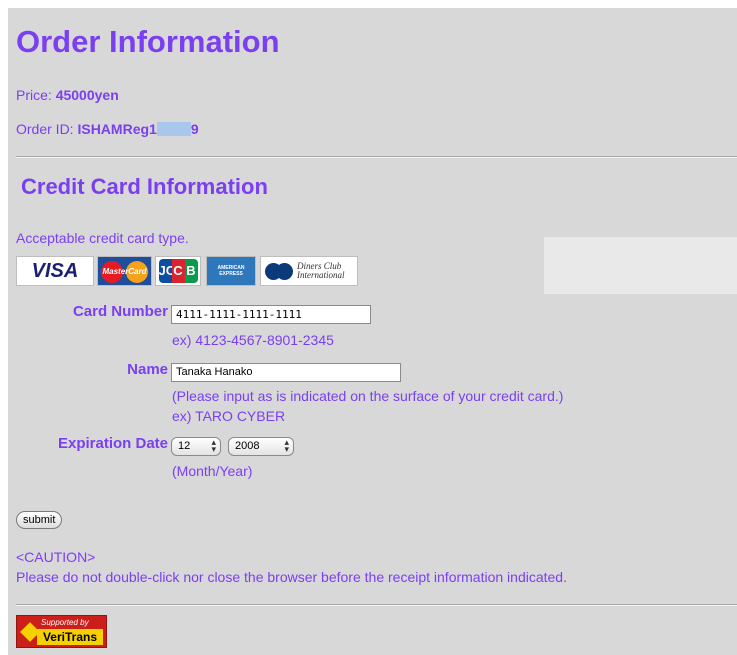 This screenshot has height=655, width=737. I want to click on diners-logo: Diners Club International, so click(309, 271).